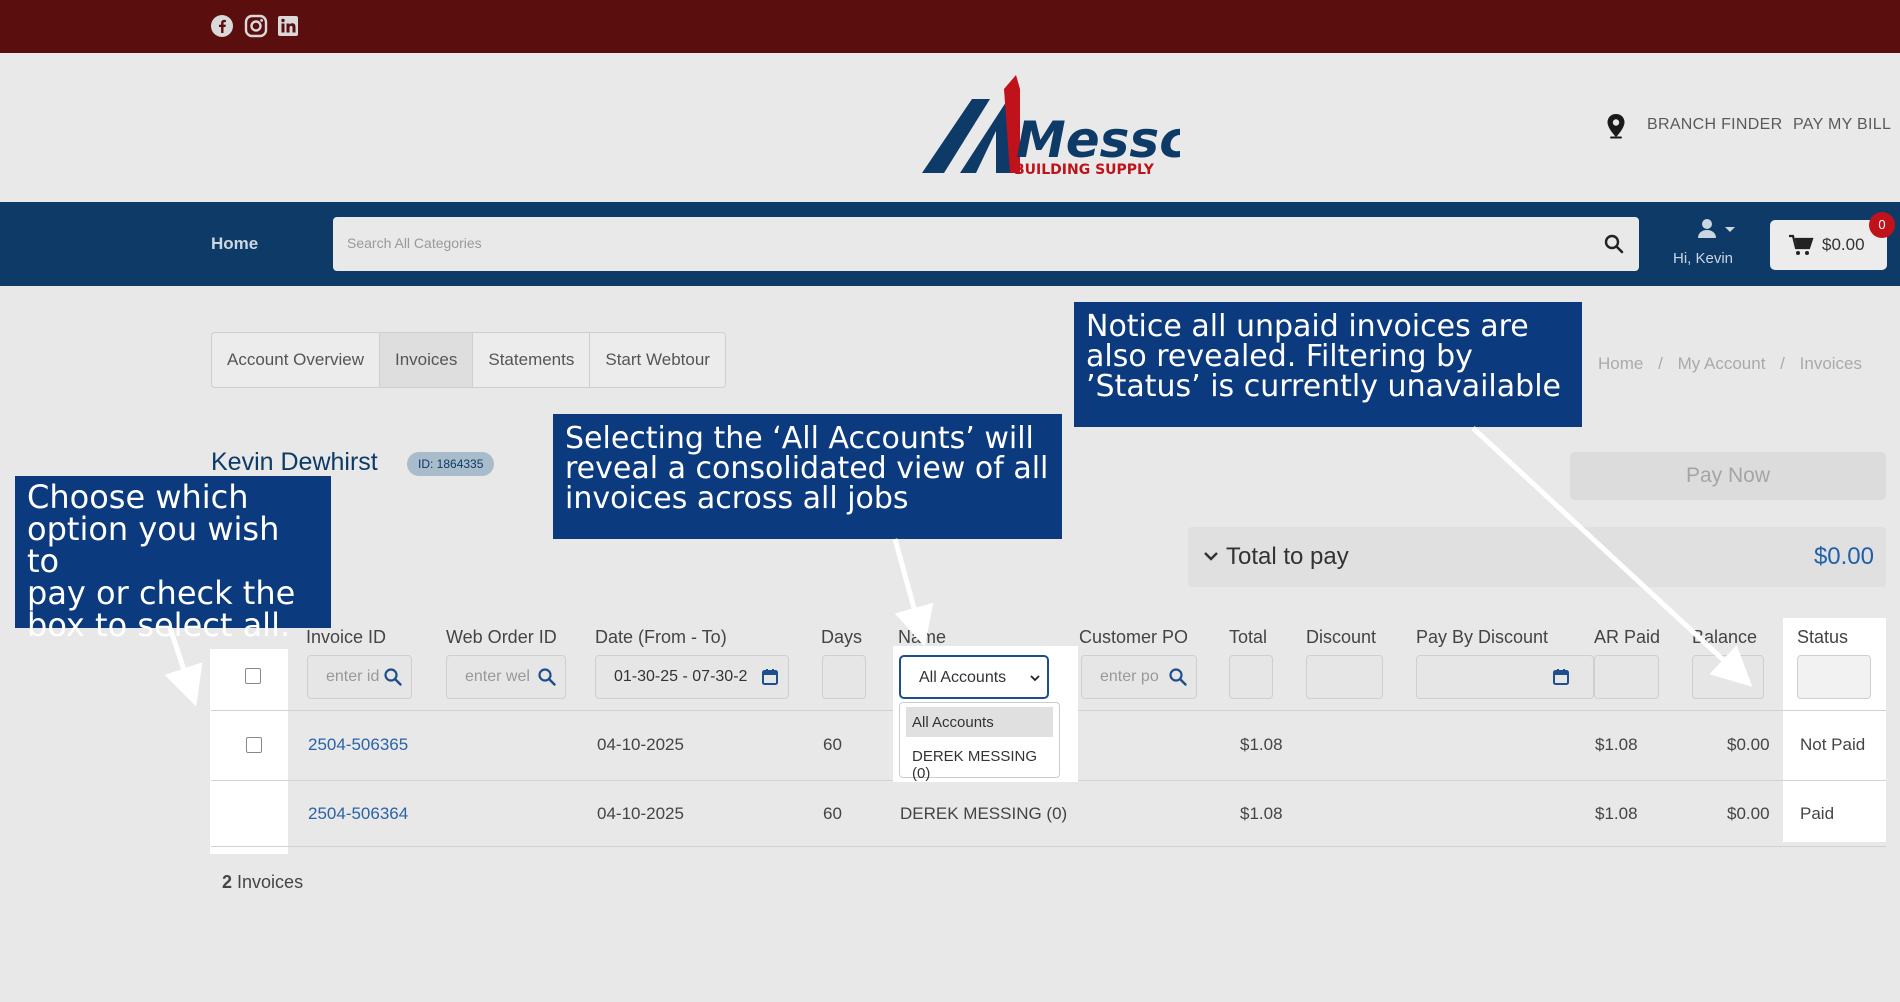 The image size is (1900, 1002). I want to click on instagram-icon, so click(256, 26).